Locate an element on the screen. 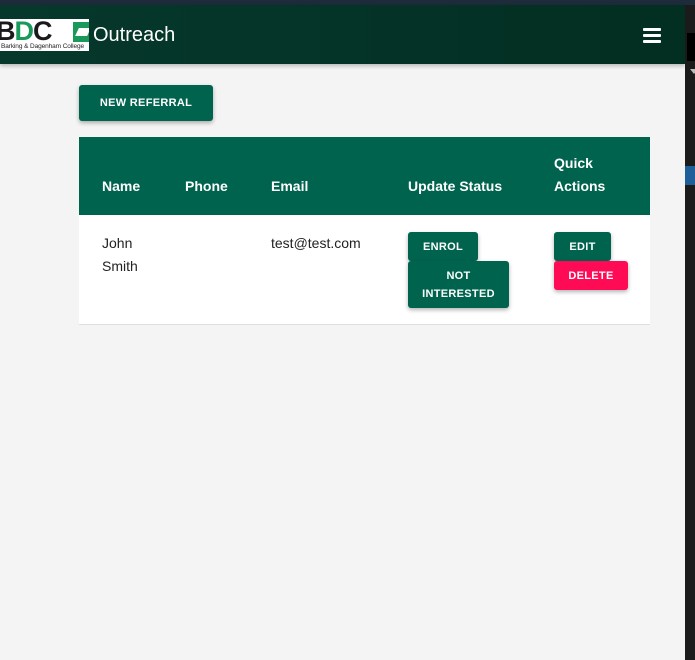 The image size is (695, 660). caret-down-icon is located at coordinates (692, 71).